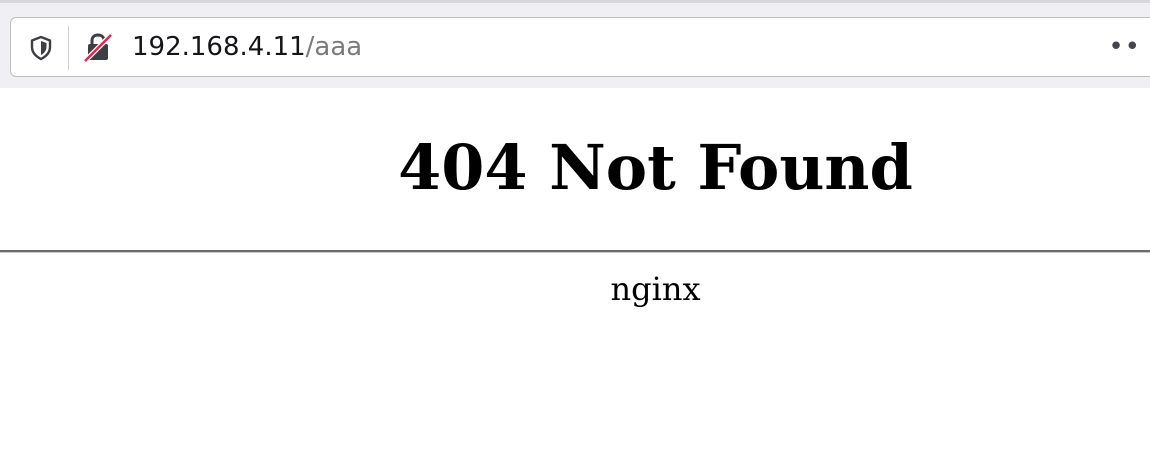 Image resolution: width=1150 pixels, height=476 pixels. Describe the element at coordinates (1124, 47) in the screenshot. I see `more-icon: ••` at that location.